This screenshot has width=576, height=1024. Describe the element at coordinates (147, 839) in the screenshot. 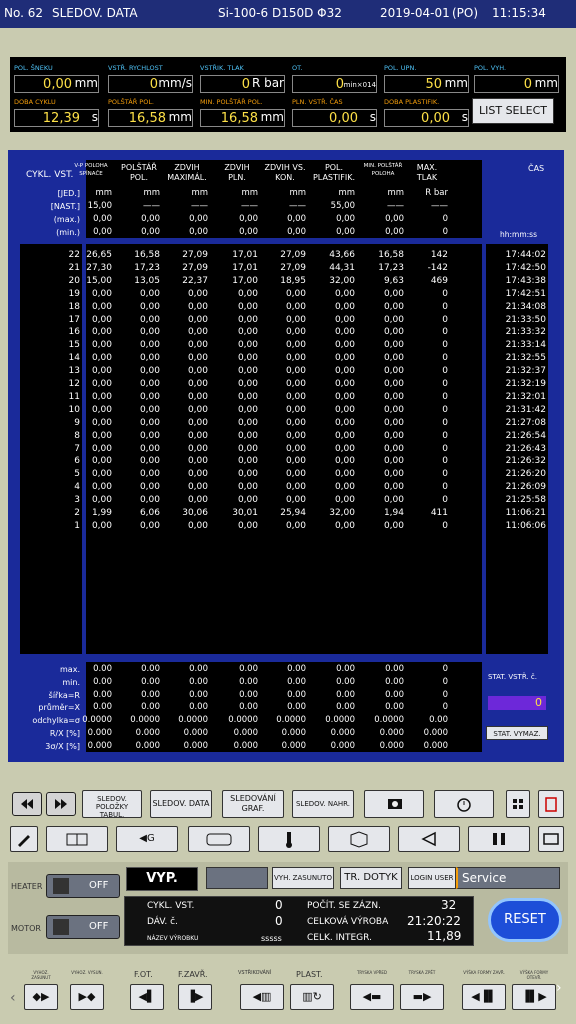

I see `mold-change-icon: ◀G` at that location.